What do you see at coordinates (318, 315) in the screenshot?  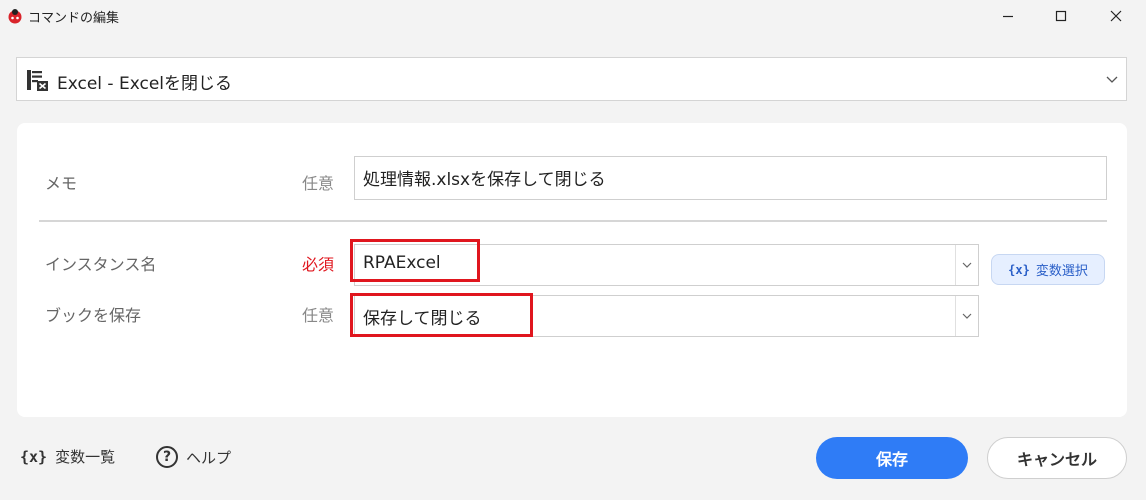 I see `save-optional-tag: 任意` at bounding box center [318, 315].